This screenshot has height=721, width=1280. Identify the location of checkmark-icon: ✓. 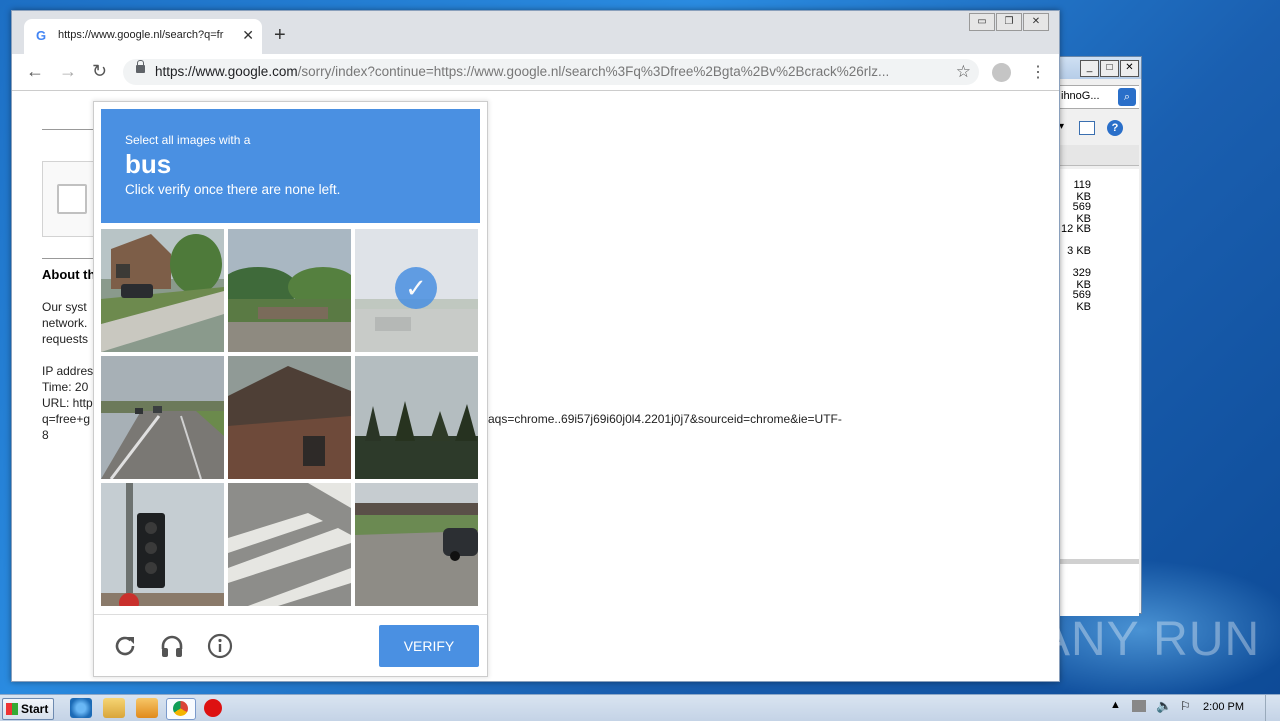
(416, 288).